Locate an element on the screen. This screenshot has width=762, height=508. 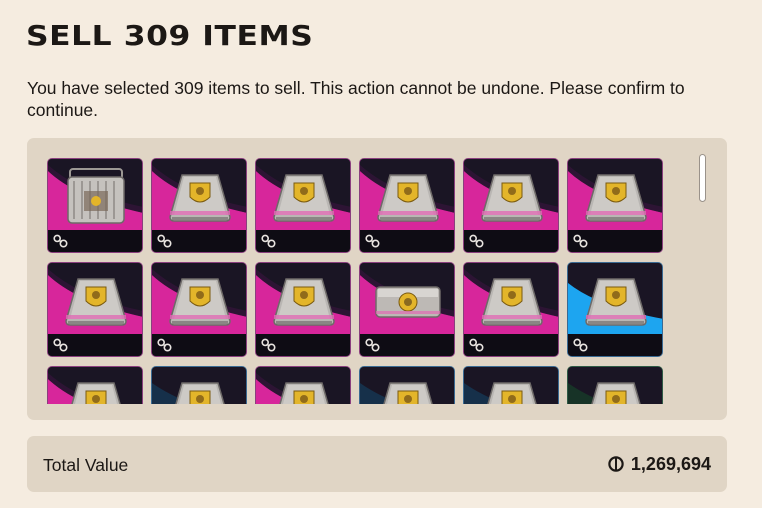
items-scrollbar is located at coordinates (702, 178).